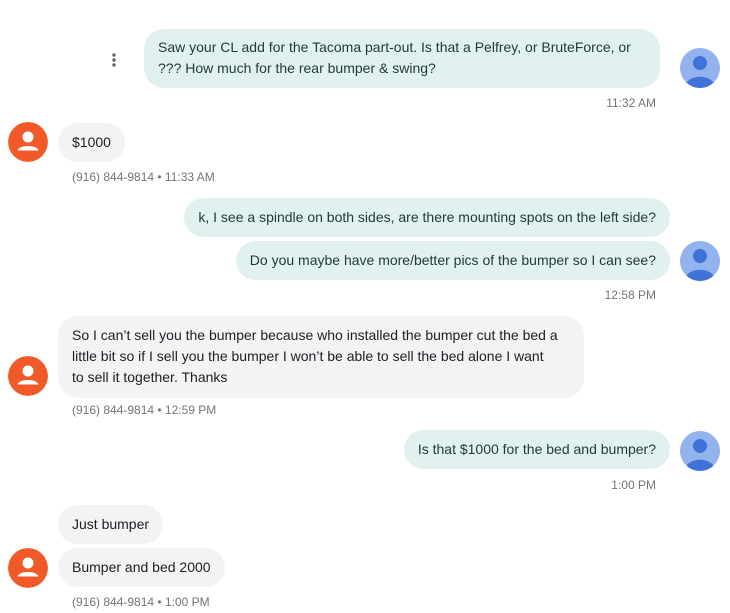  What do you see at coordinates (536, 449) in the screenshot?
I see `outgoing-message: Is that $1000 for the bed and bumper?` at bounding box center [536, 449].